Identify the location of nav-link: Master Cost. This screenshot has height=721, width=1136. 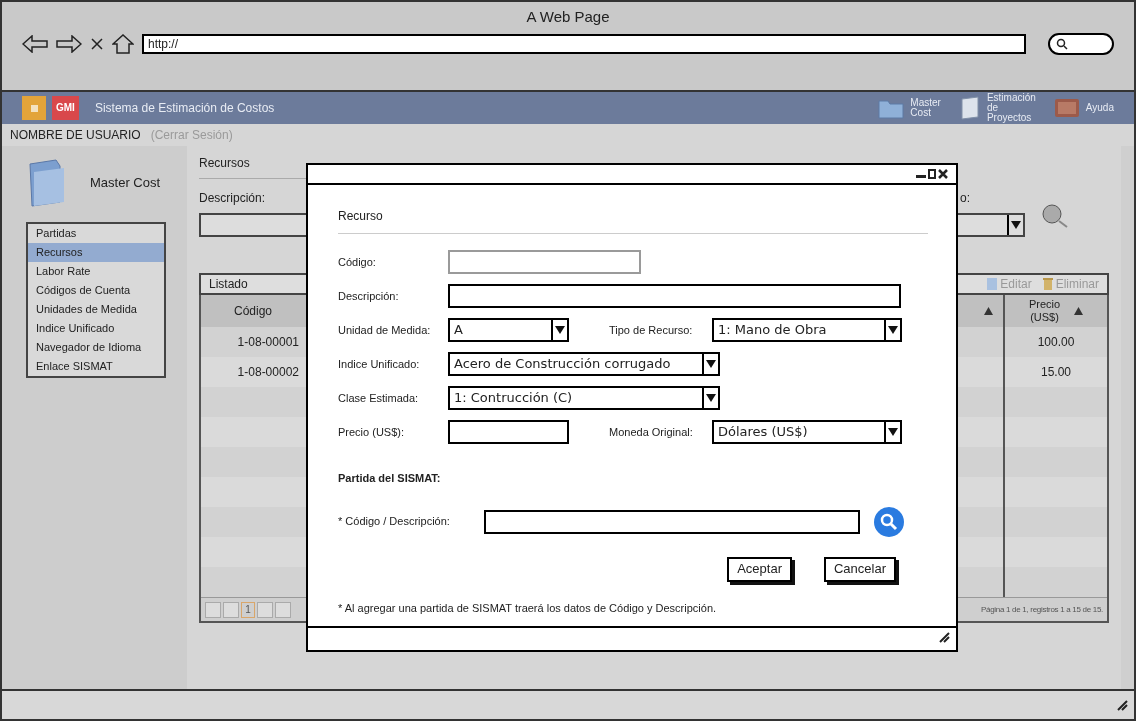
(925, 108).